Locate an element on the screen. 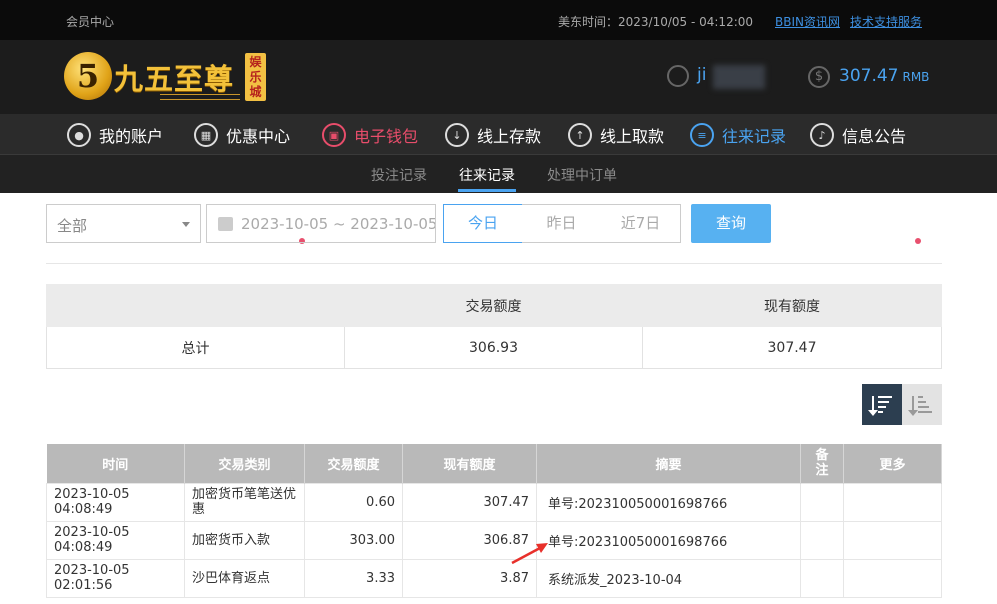 The width and height of the screenshot is (997, 604). sort-desc-button is located at coordinates (882, 404).